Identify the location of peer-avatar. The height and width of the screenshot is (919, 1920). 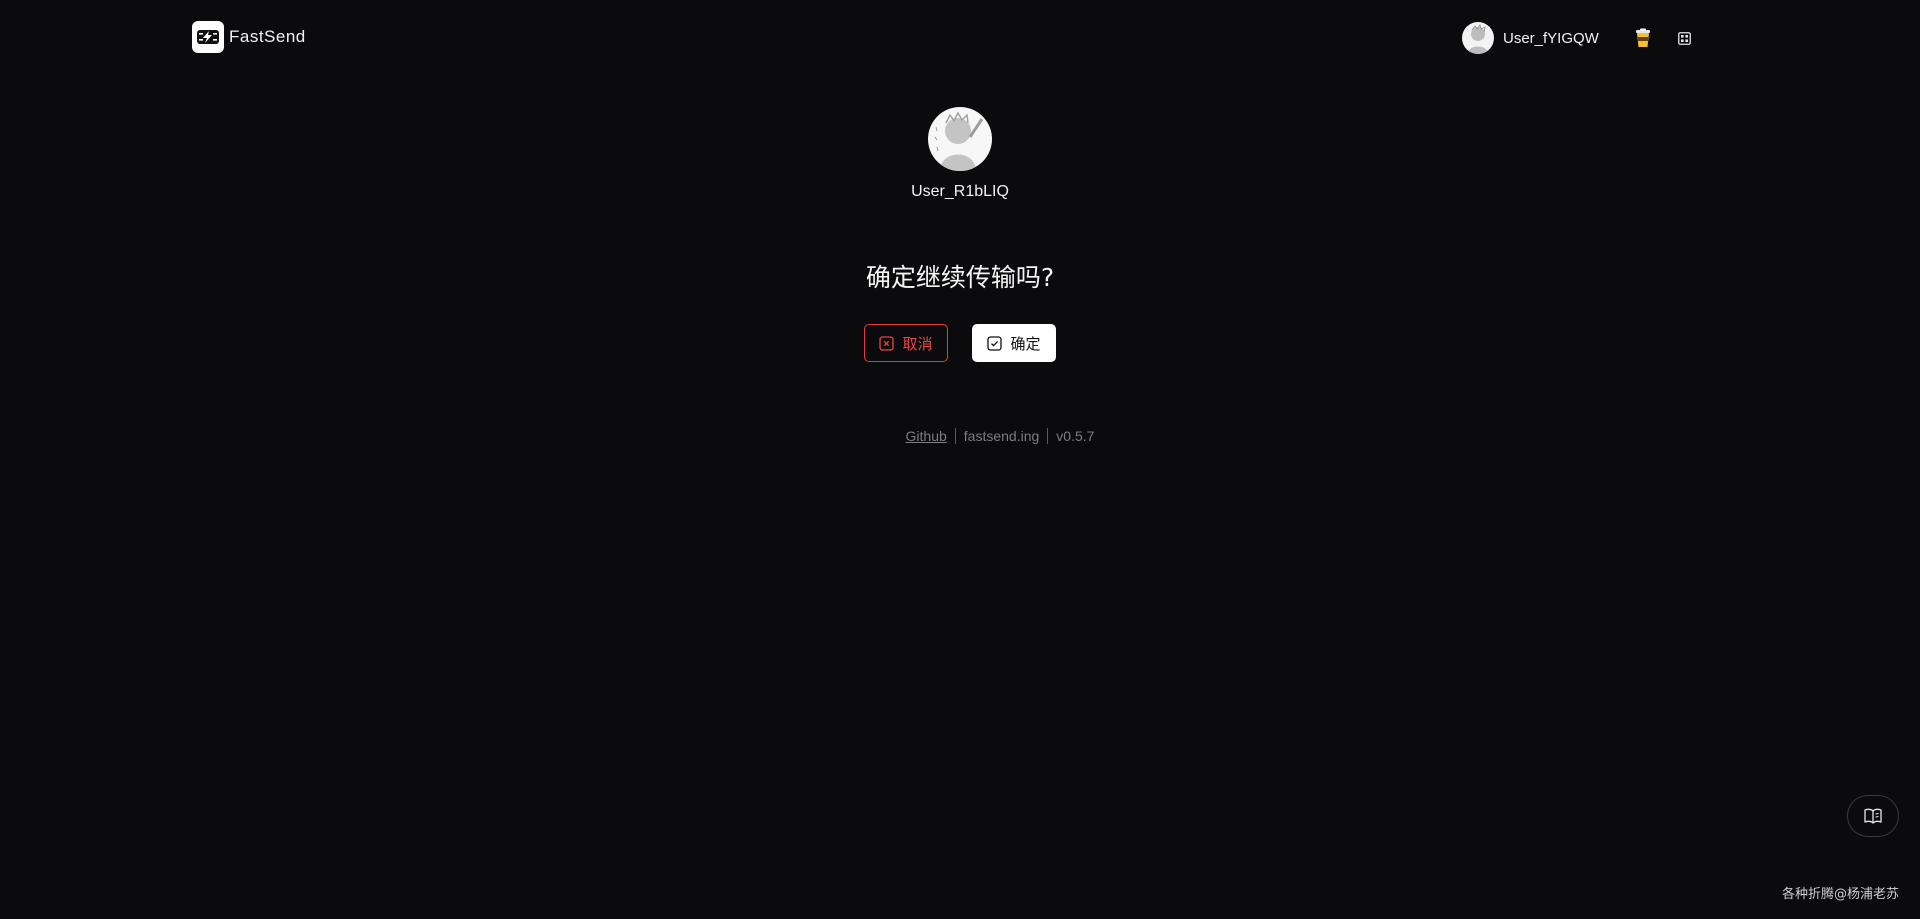
(960, 139).